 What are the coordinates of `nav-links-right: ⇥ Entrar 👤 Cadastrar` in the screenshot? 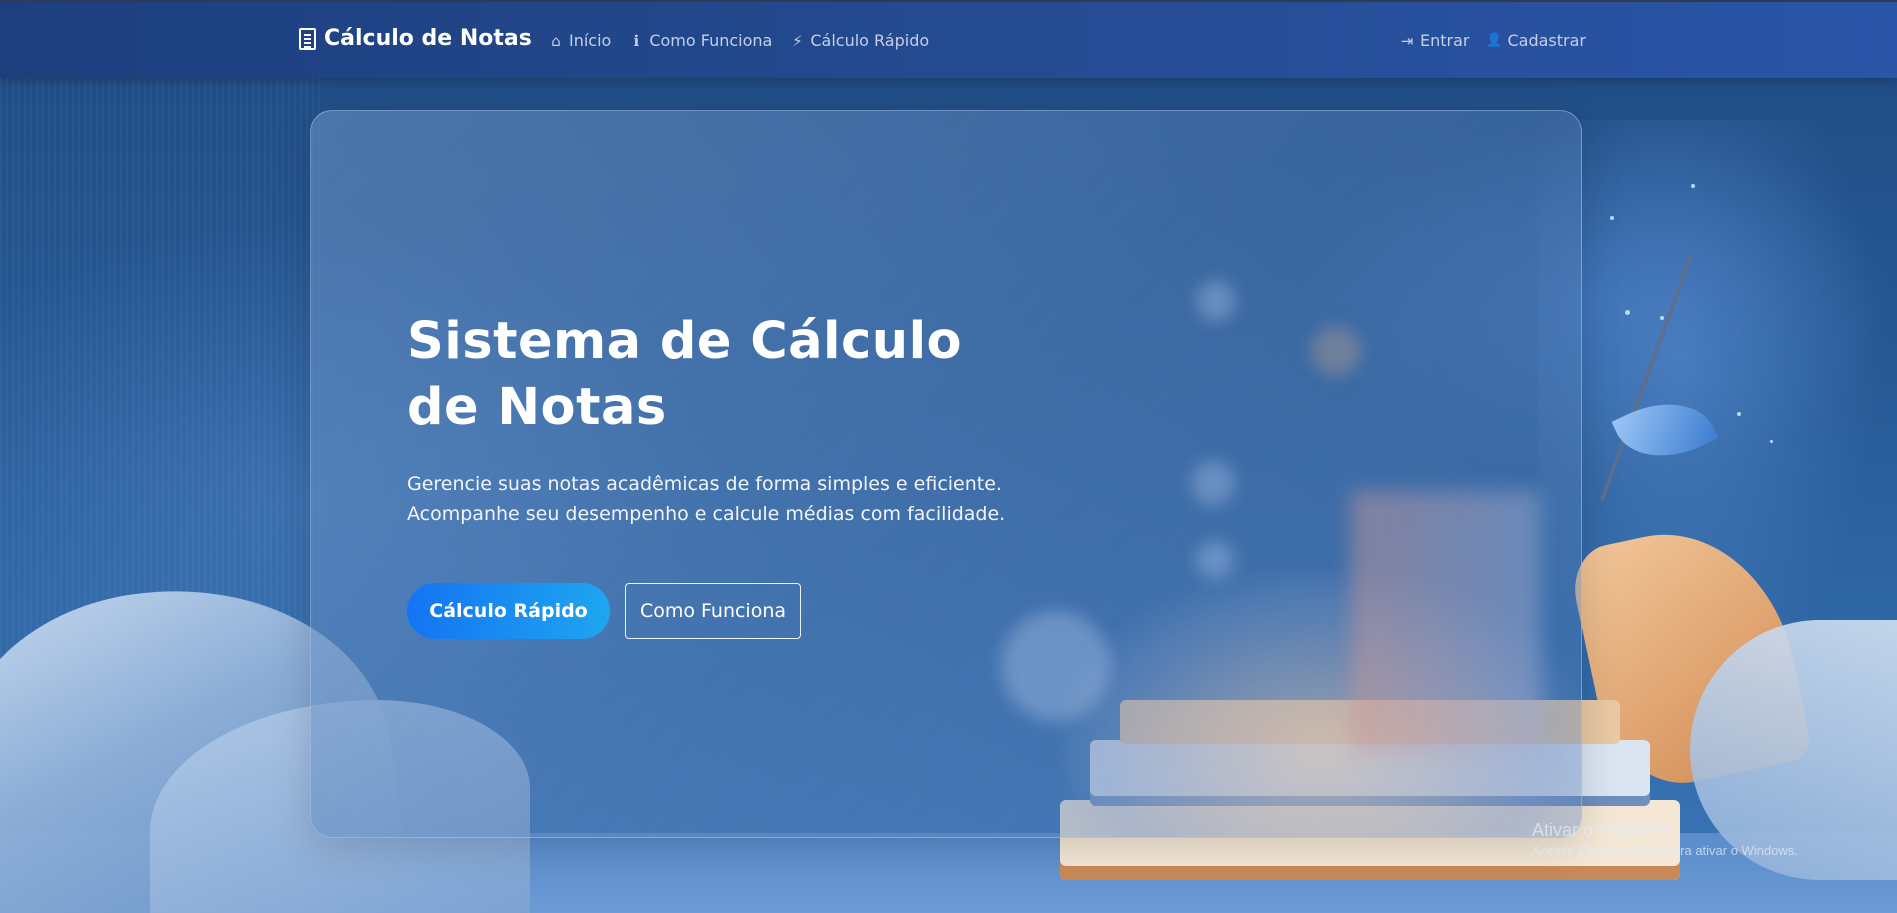 It's located at (1492, 40).